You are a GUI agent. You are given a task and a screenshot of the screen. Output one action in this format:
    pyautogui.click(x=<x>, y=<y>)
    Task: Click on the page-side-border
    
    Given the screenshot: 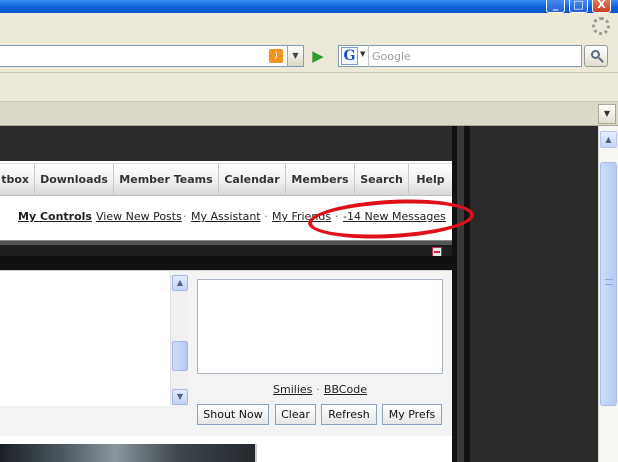 What is the action you would take?
    pyautogui.click(x=461, y=294)
    